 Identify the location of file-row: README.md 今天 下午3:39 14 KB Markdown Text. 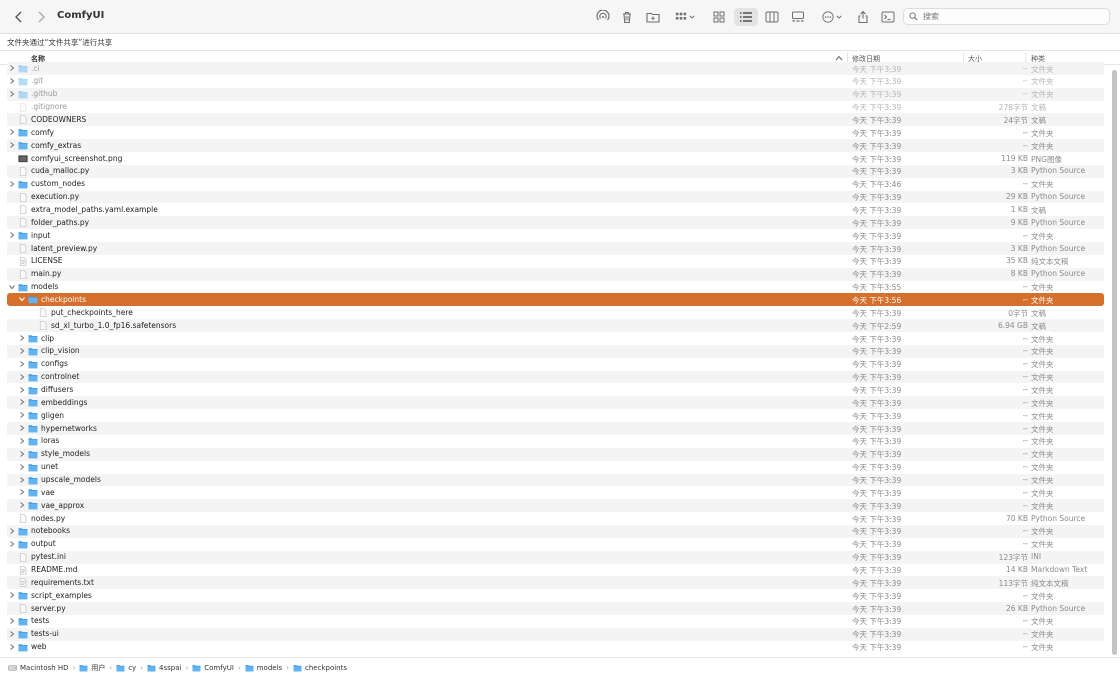
(555, 570).